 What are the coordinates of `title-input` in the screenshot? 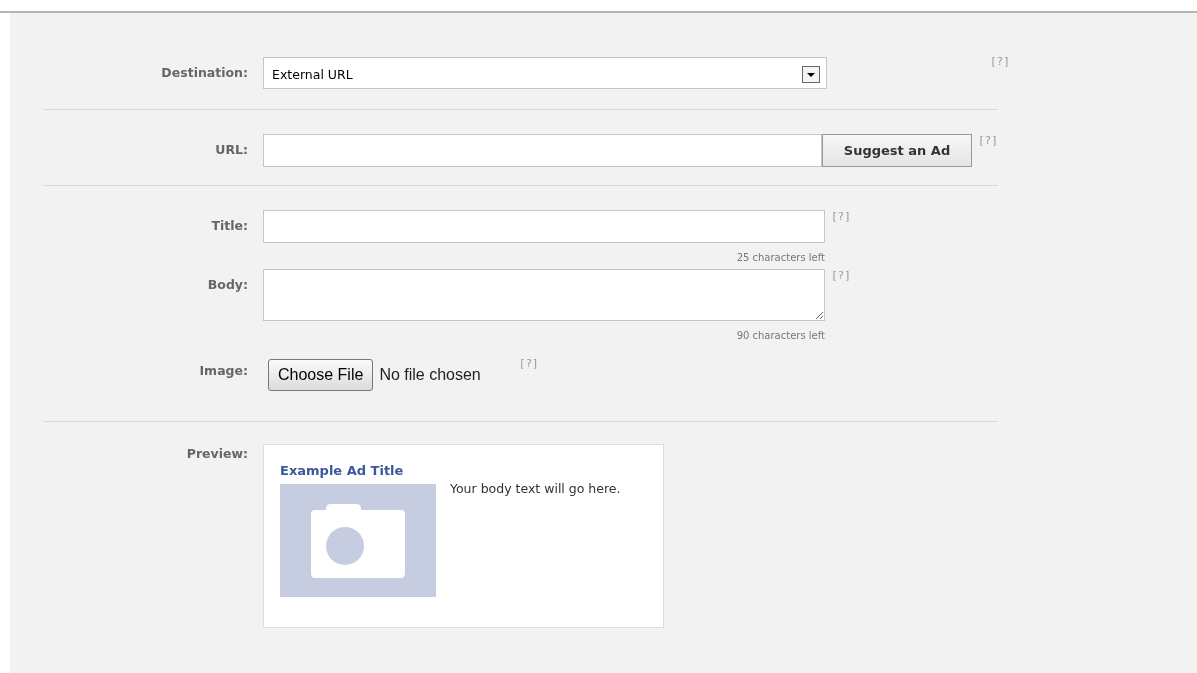 It's located at (544, 226).